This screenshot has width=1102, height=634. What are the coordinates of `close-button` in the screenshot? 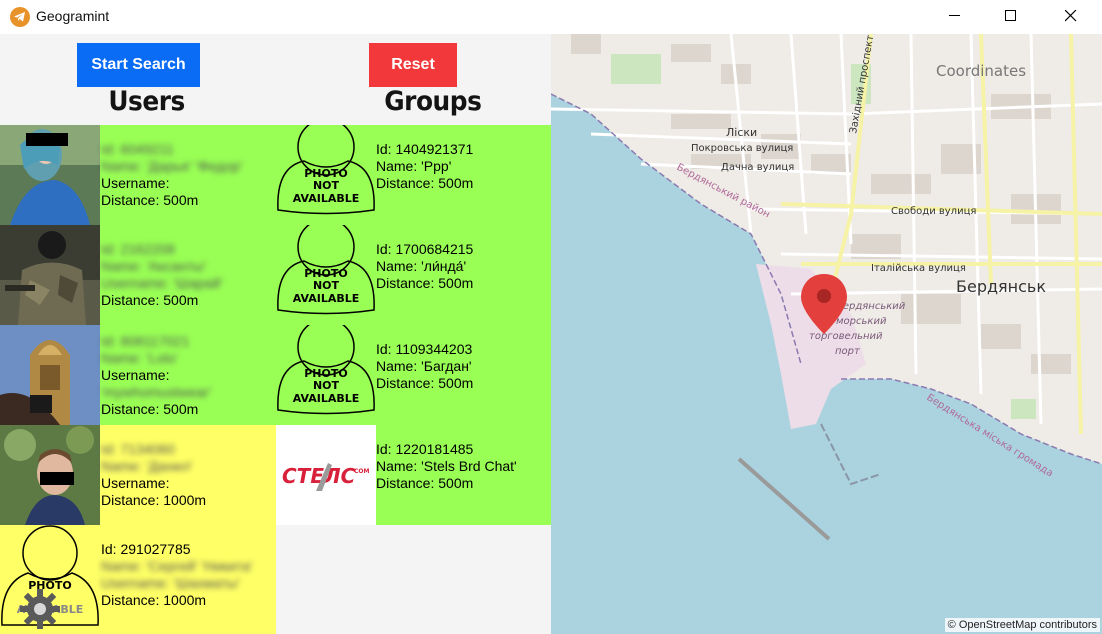 It's located at (1071, 16).